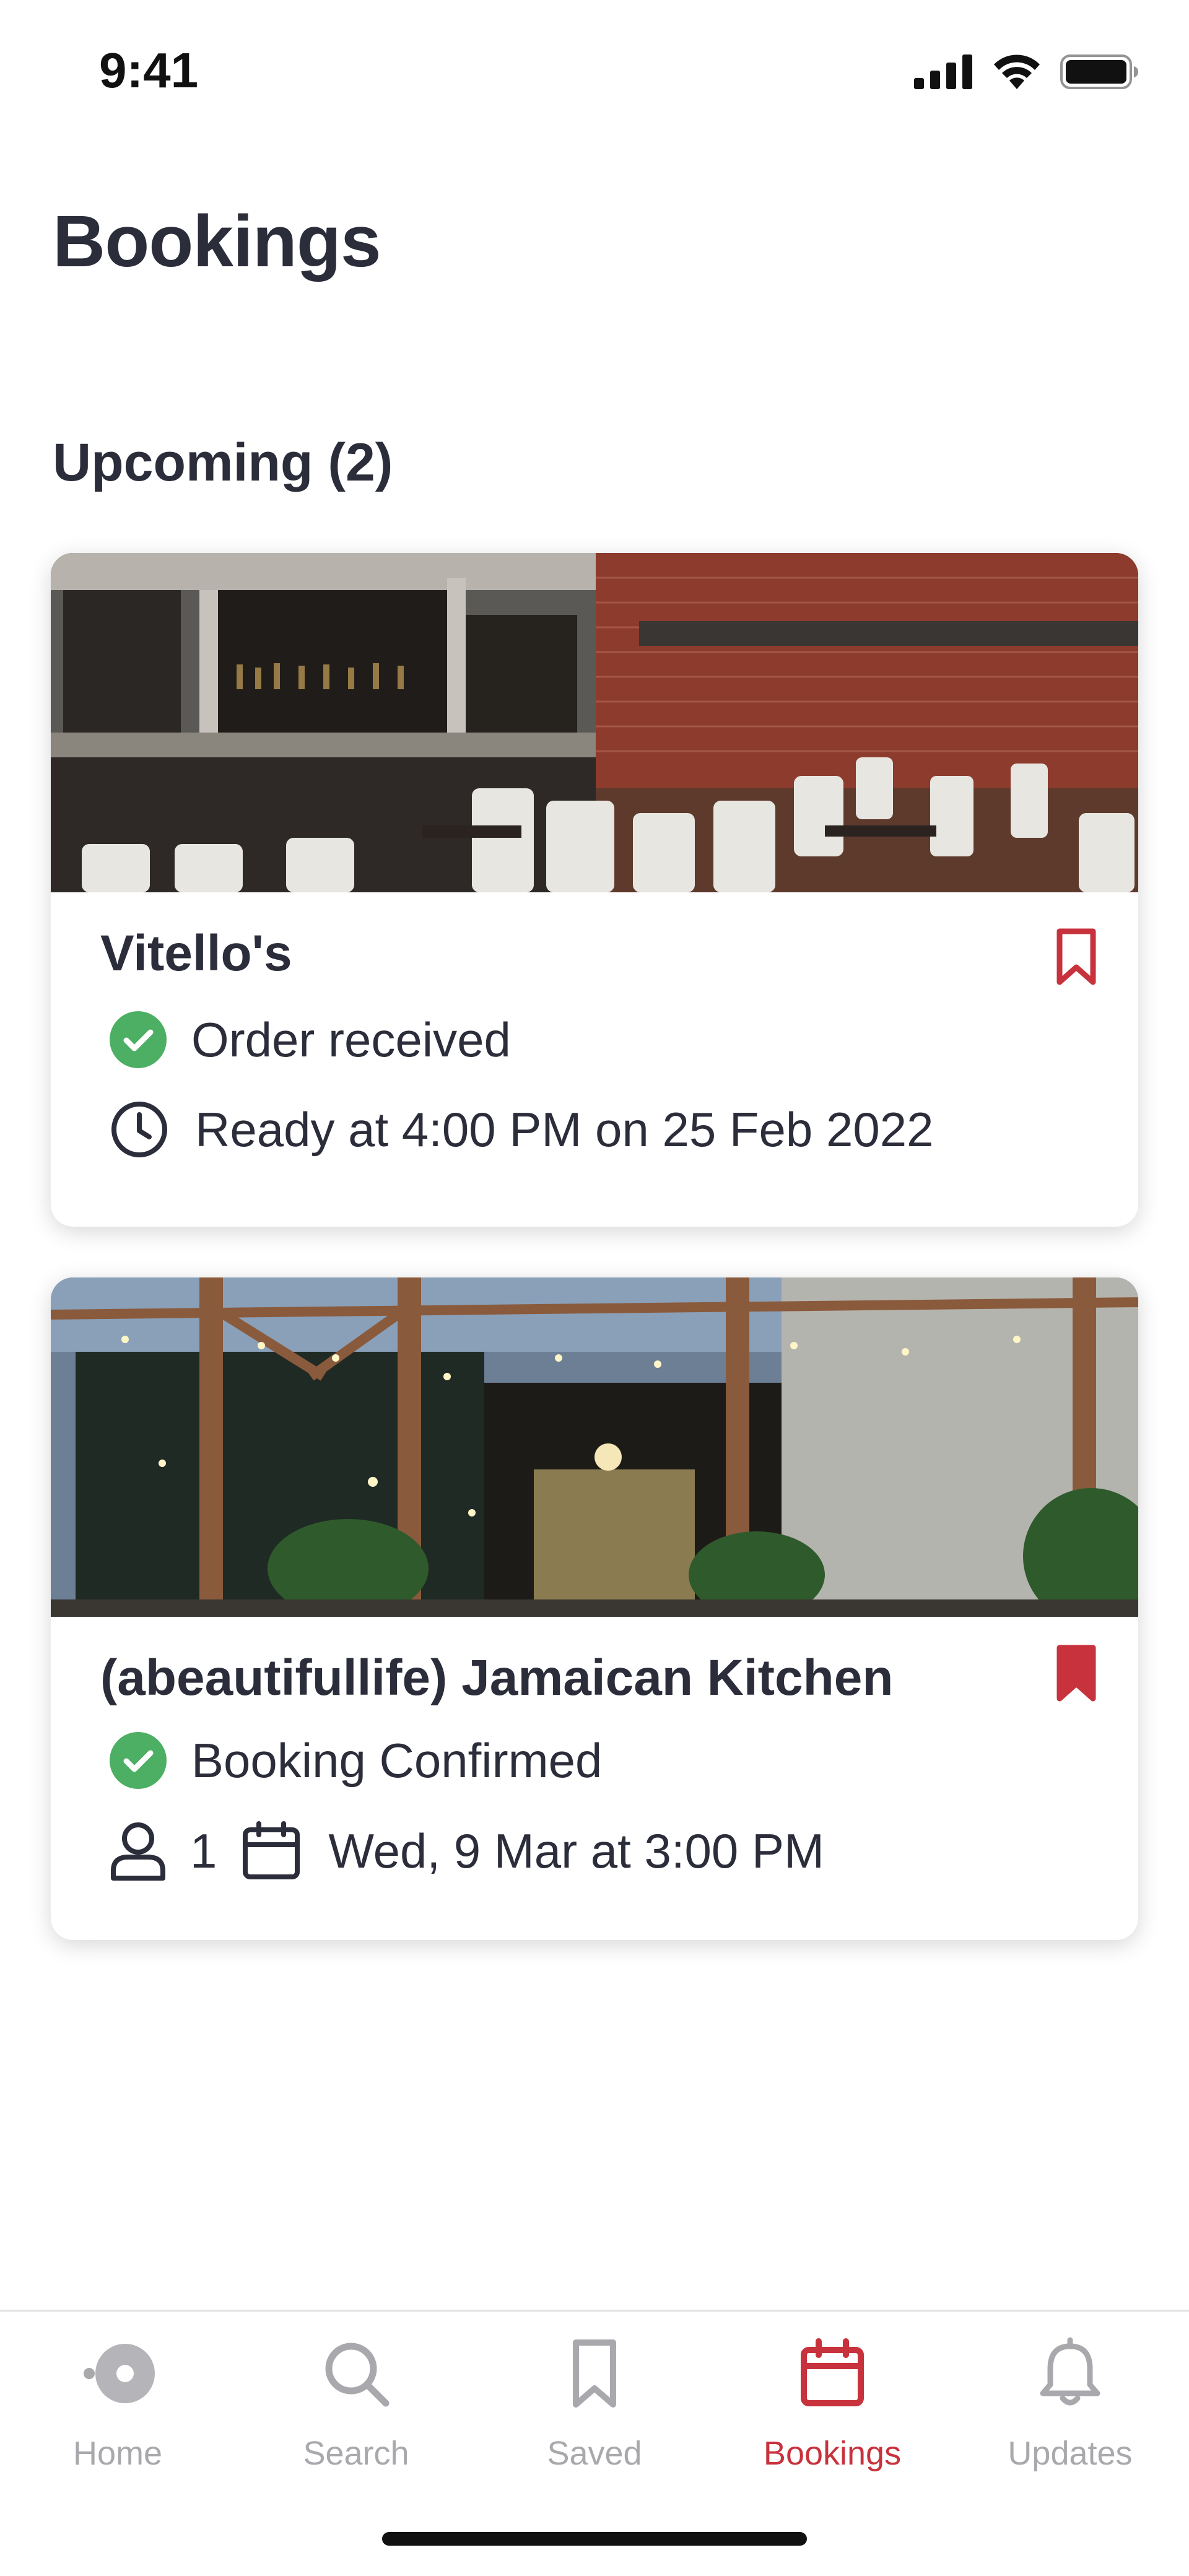  I want to click on tab-home: Home, so click(118, 2404).